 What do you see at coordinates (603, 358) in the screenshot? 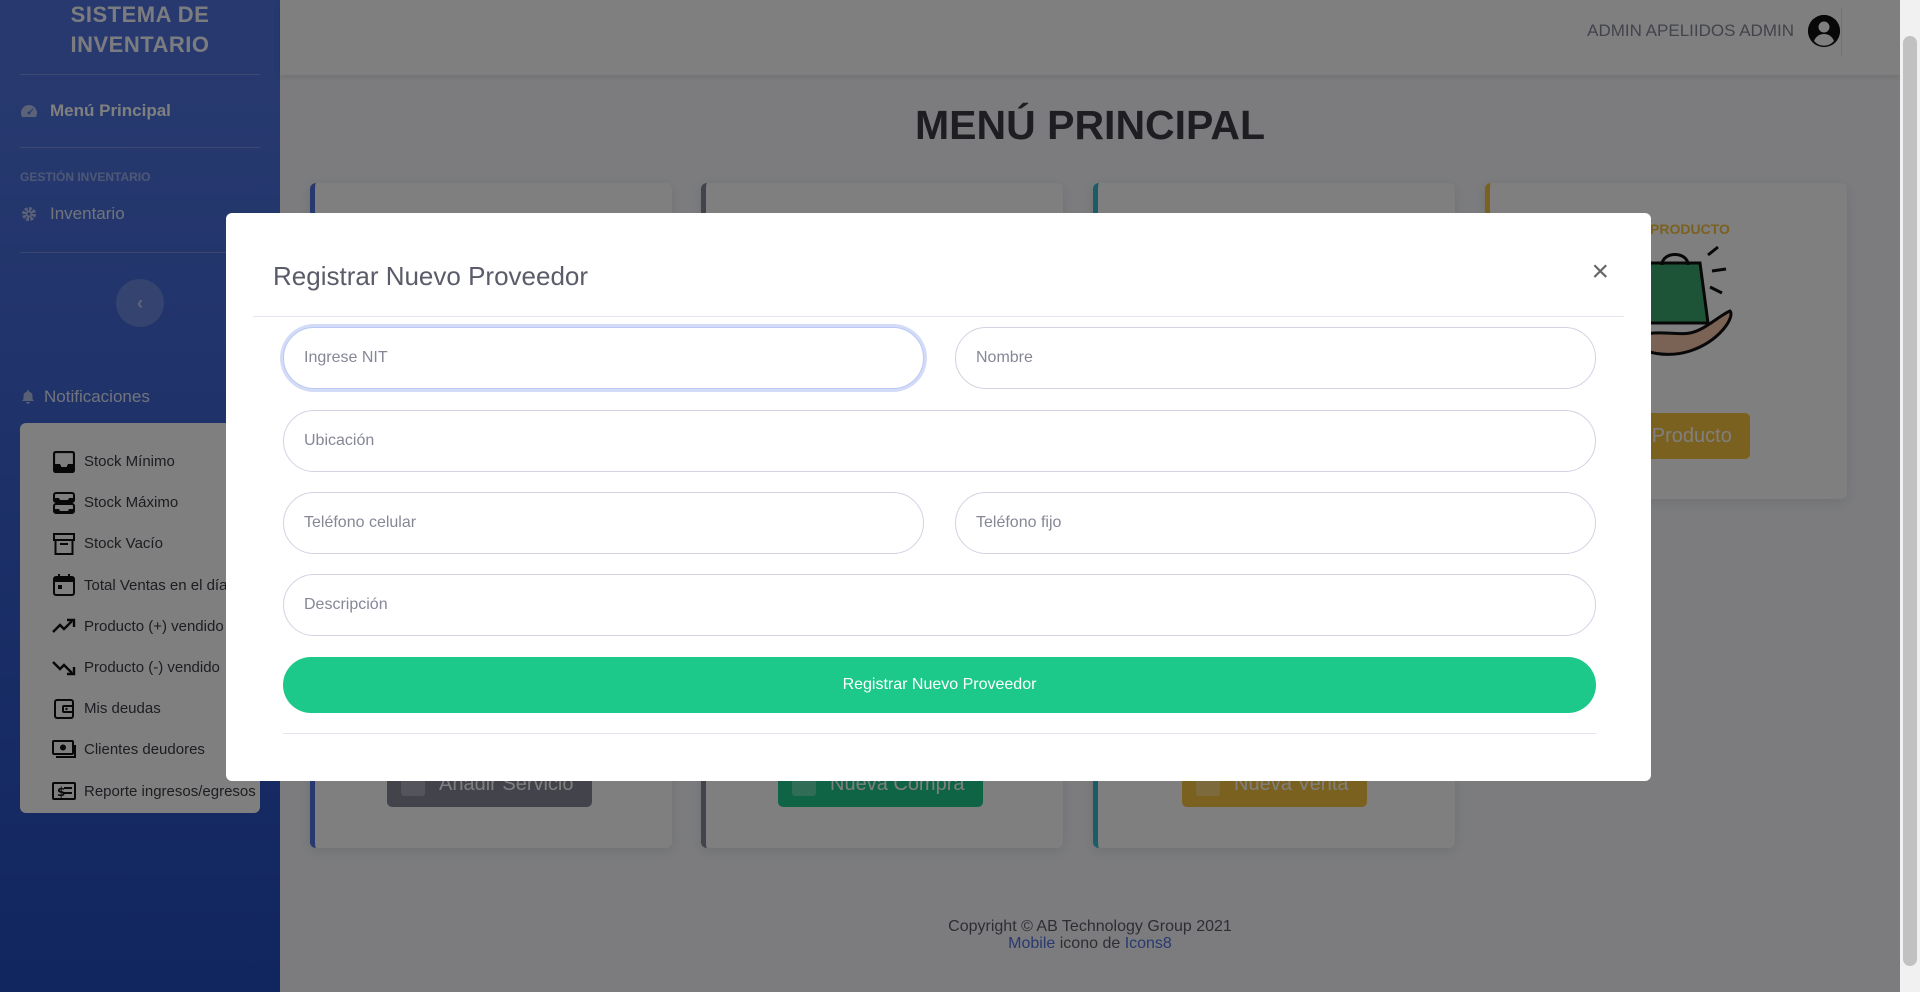
I see `nit-input` at bounding box center [603, 358].